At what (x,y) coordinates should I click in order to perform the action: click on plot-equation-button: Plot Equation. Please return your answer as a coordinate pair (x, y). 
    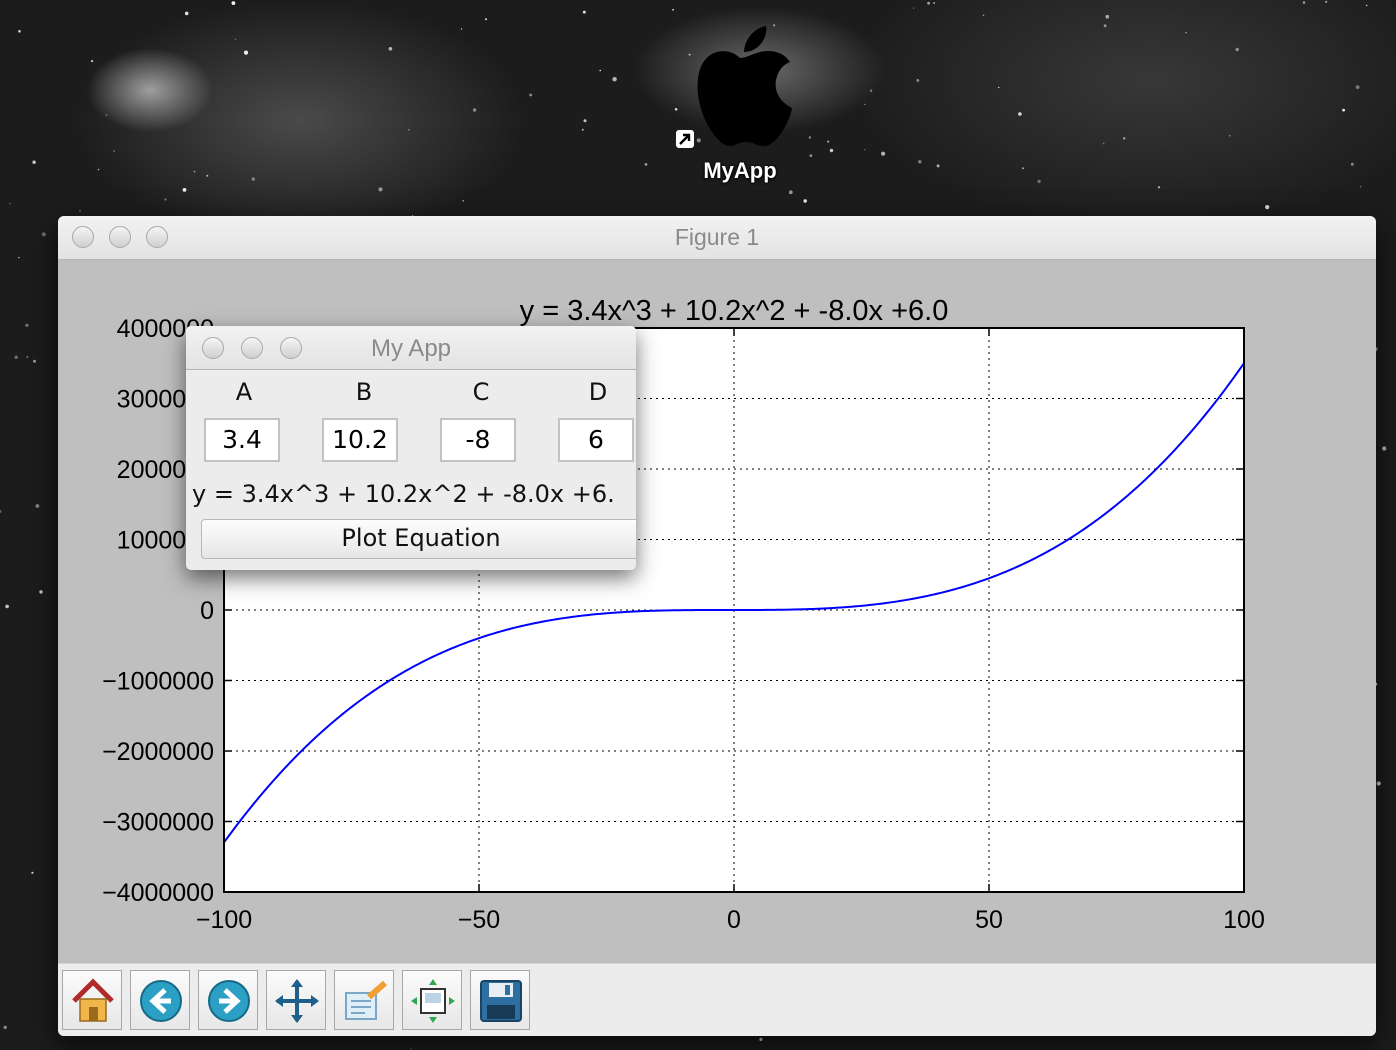
    Looking at the image, I should click on (418, 539).